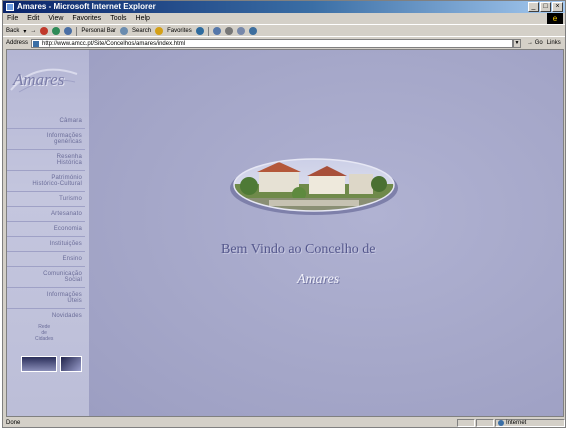 The image size is (568, 428). I want to click on refresh-icon, so click(56, 31).